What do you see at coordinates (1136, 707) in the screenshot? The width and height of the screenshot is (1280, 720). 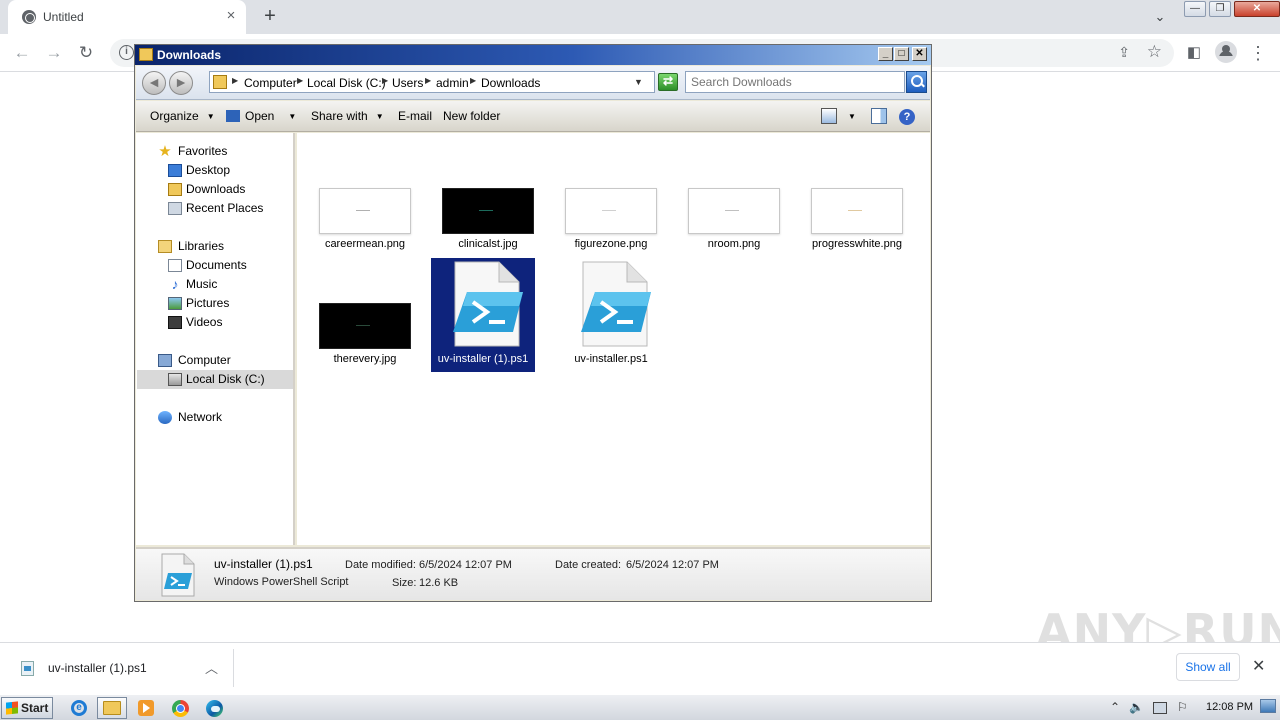 I see `volume-icon: 🔈` at bounding box center [1136, 707].